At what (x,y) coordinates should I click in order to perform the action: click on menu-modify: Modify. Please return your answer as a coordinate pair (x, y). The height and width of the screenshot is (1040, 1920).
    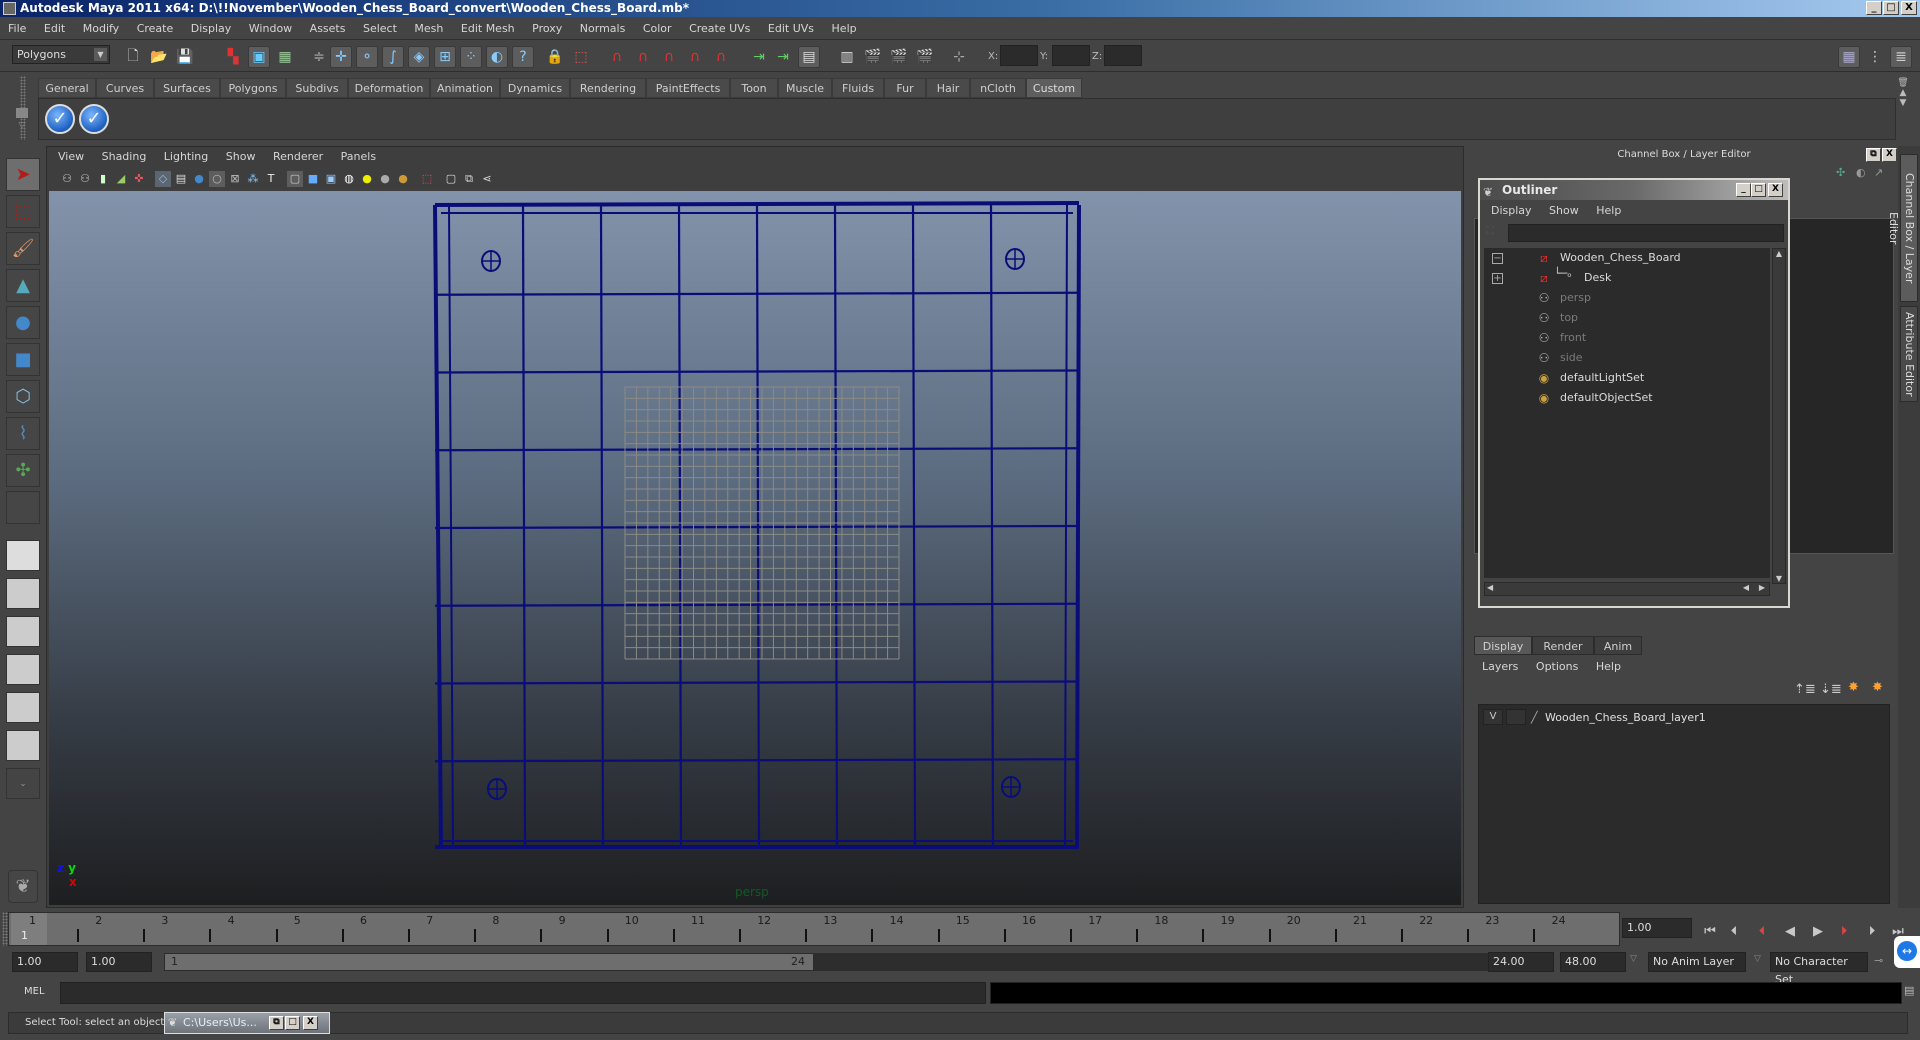
    Looking at the image, I should click on (101, 29).